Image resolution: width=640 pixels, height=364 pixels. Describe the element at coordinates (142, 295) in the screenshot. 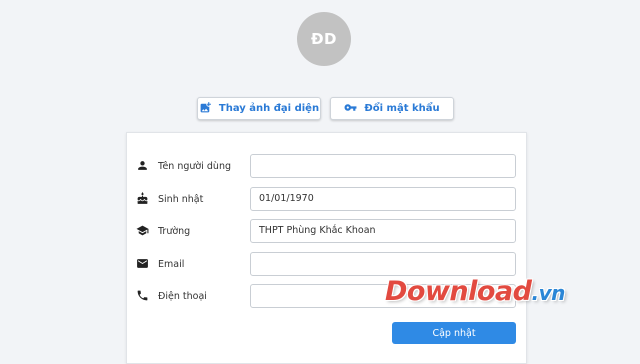

I see `phone-icon` at that location.